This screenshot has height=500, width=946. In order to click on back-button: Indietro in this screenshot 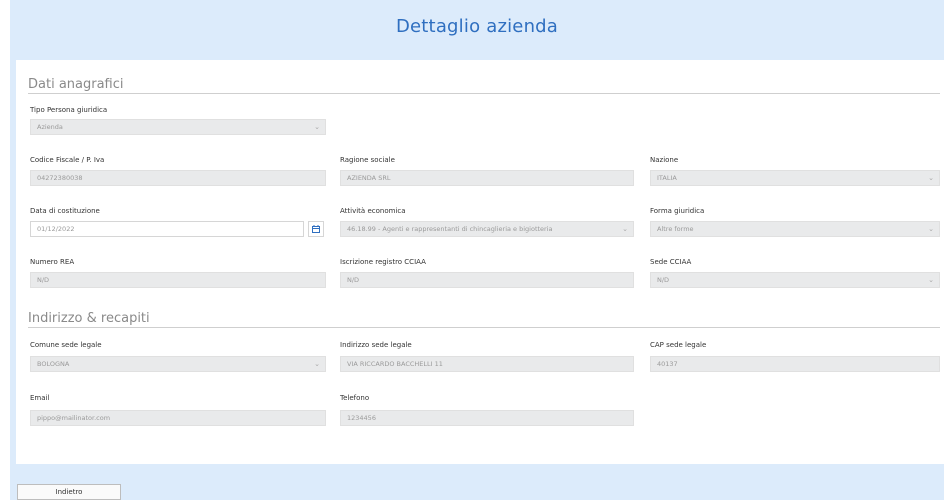, I will do `click(69, 492)`.